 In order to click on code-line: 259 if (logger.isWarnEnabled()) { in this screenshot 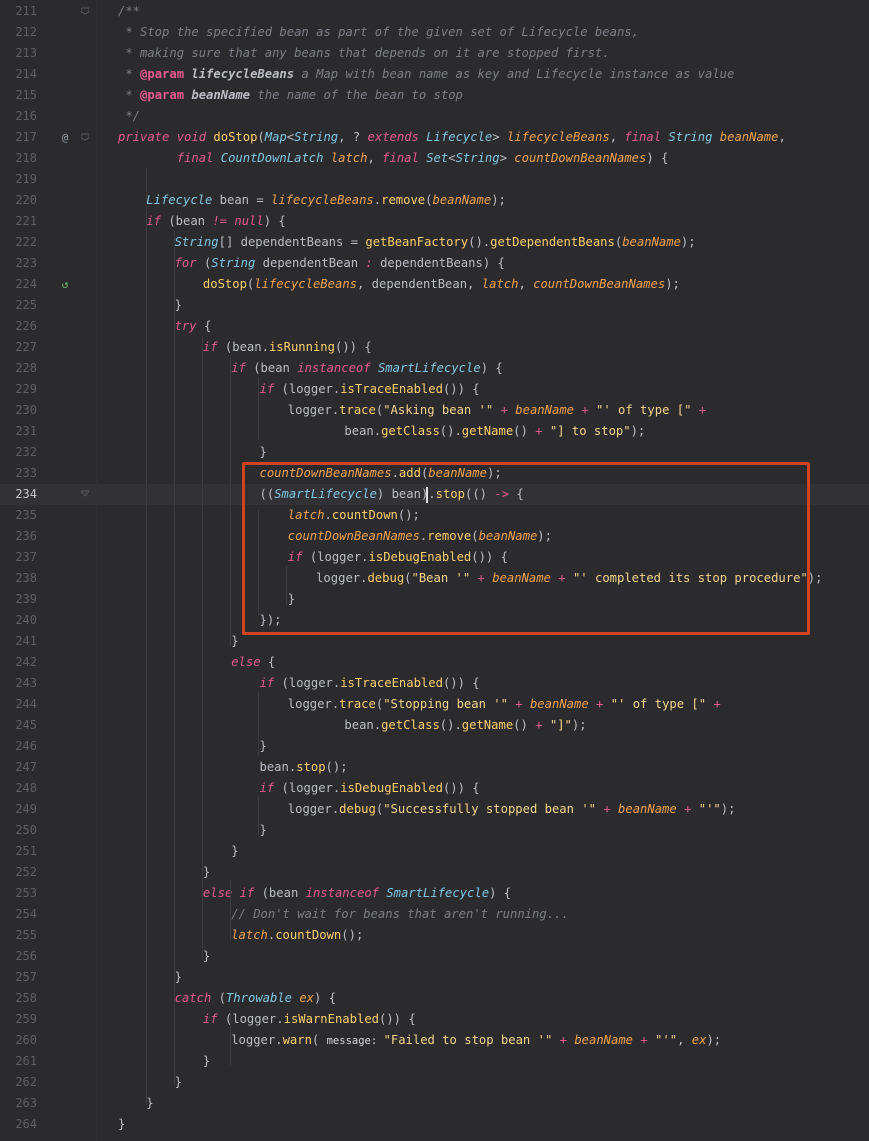, I will do `click(434, 1019)`.